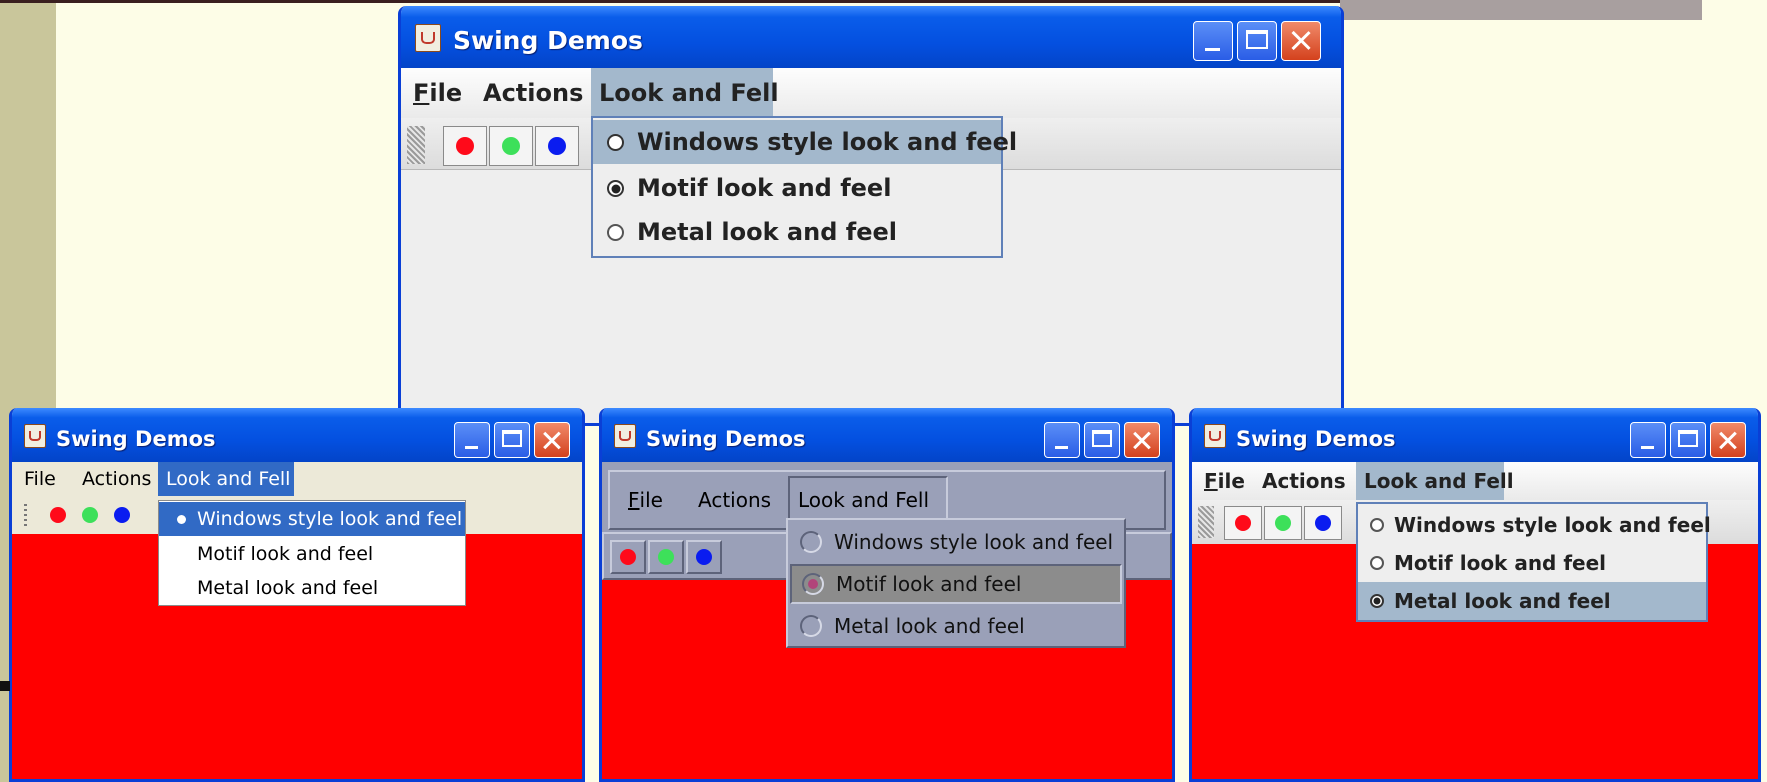 This screenshot has height=782, width=1767. What do you see at coordinates (1532, 563) in the screenshot?
I see `laf-option-metal-motif: Motif look and feel` at bounding box center [1532, 563].